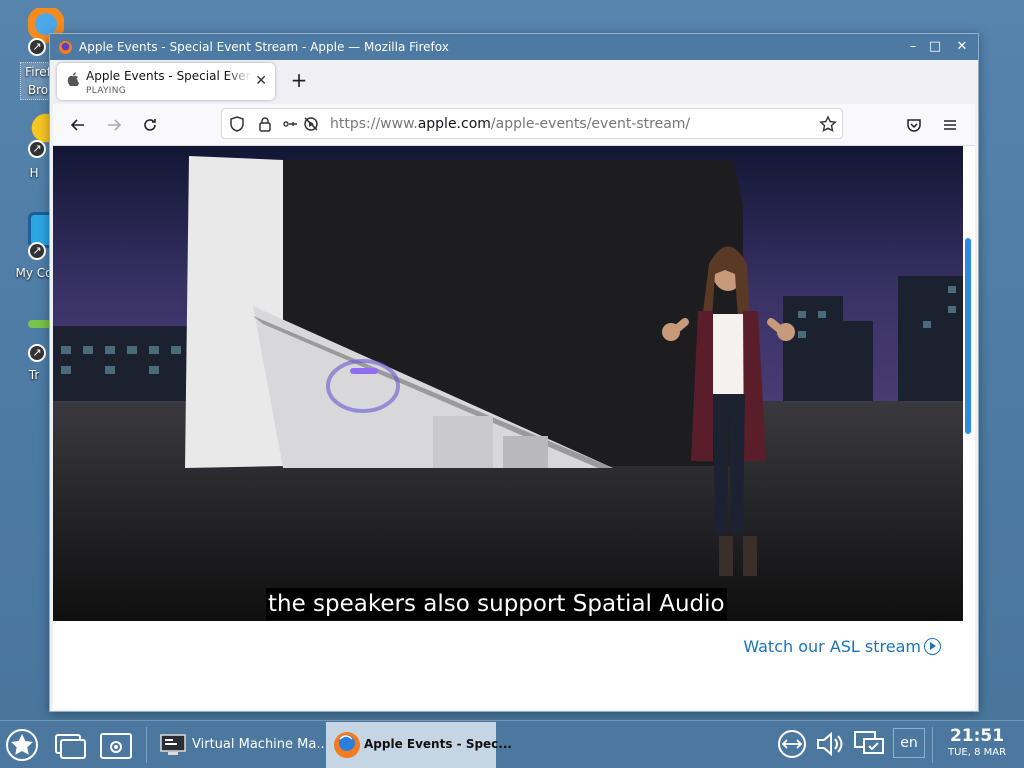 The image size is (1024, 768). What do you see at coordinates (237, 124) in the screenshot?
I see `shield-icon` at bounding box center [237, 124].